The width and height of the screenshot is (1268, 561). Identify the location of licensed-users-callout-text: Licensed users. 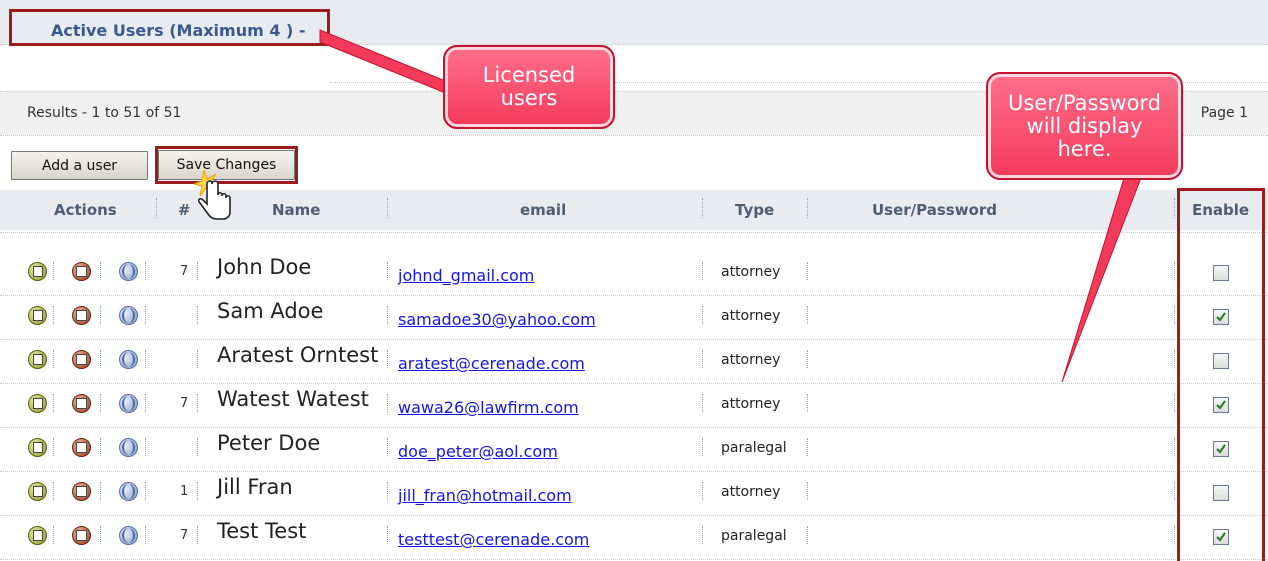
(529, 86).